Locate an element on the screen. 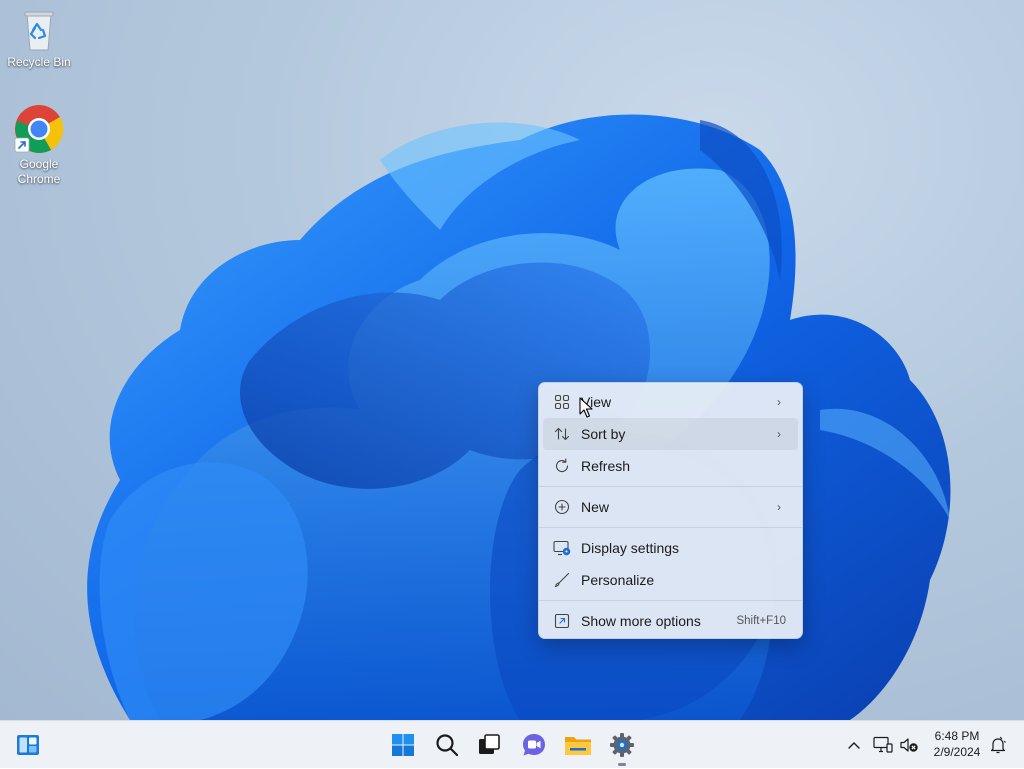 The image size is (1024, 769). grid-icon is located at coordinates (562, 402).